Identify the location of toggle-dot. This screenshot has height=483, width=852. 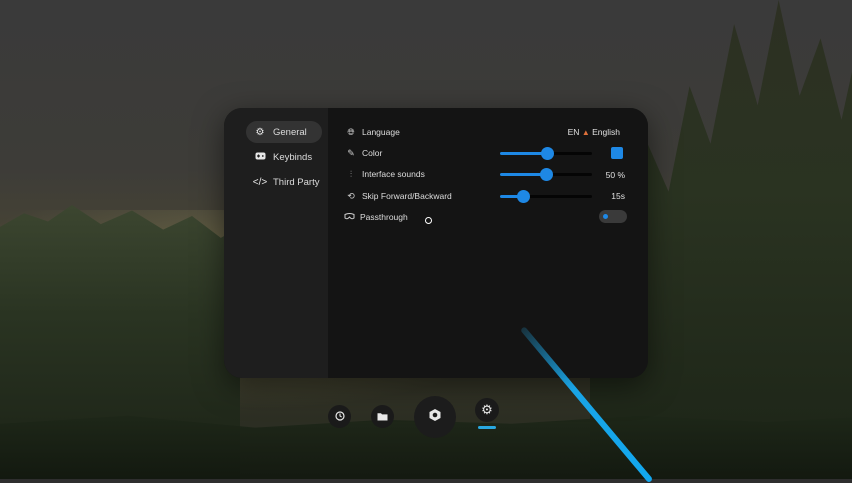
(605, 216).